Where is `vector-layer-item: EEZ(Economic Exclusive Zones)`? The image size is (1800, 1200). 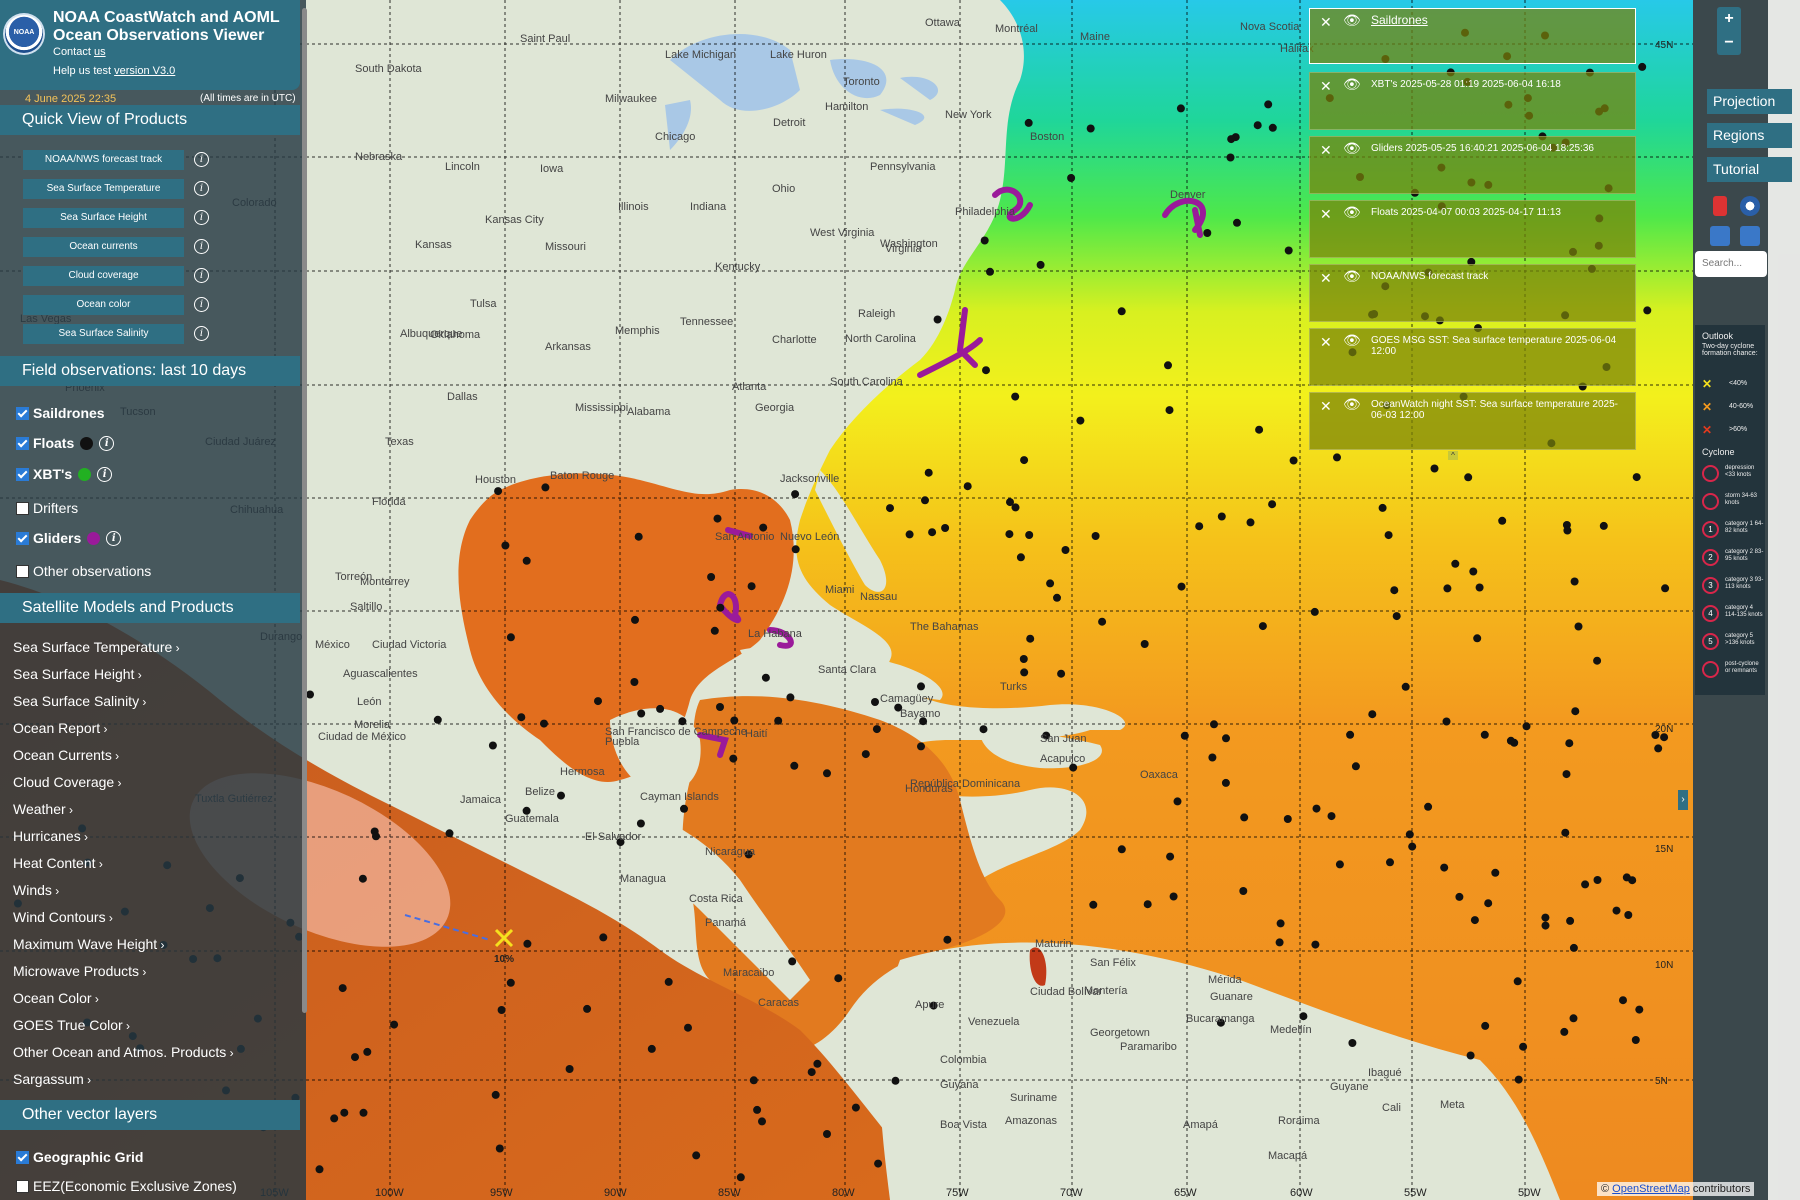
vector-layer-item: EEZ(Economic Exclusive Zones) is located at coordinates (126, 1186).